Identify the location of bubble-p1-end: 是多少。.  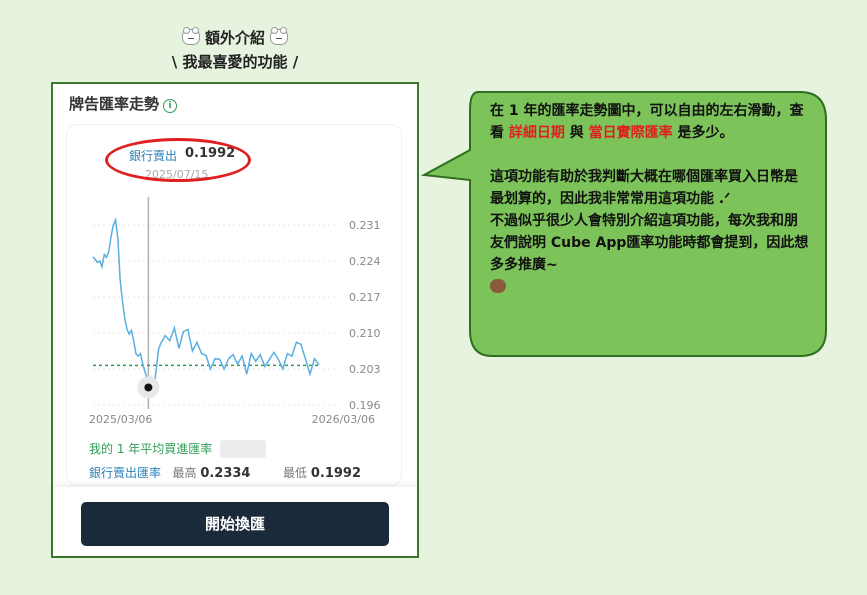
(705, 133).